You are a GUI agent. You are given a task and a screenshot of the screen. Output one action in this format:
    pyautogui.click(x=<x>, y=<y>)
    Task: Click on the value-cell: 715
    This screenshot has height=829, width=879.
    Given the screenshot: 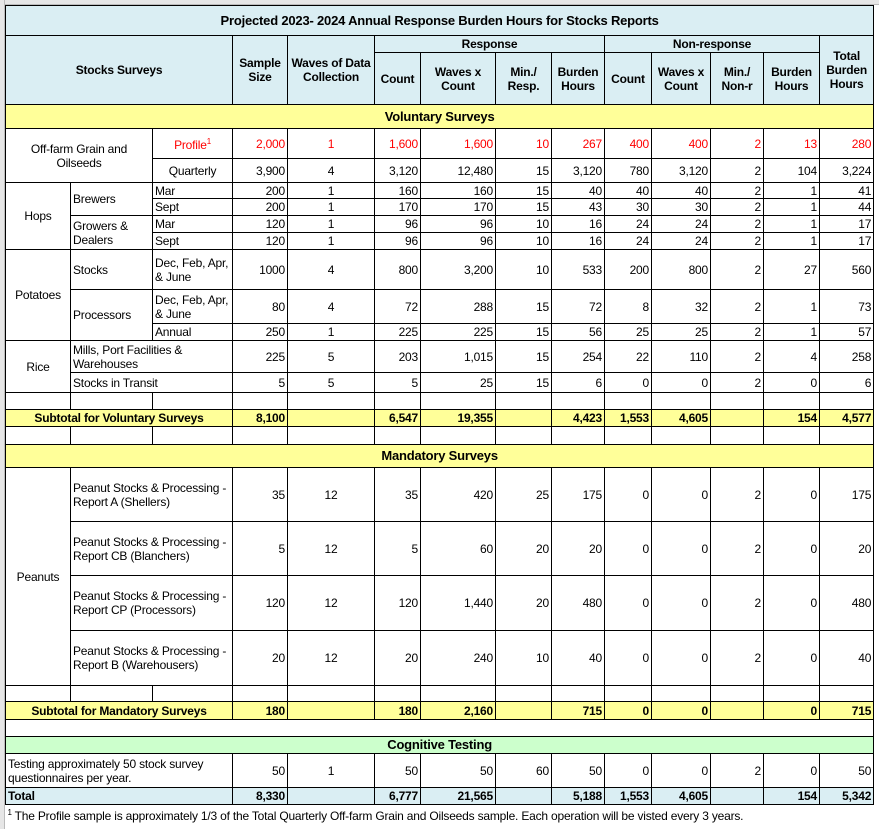 What is the action you would take?
    pyautogui.click(x=846, y=710)
    